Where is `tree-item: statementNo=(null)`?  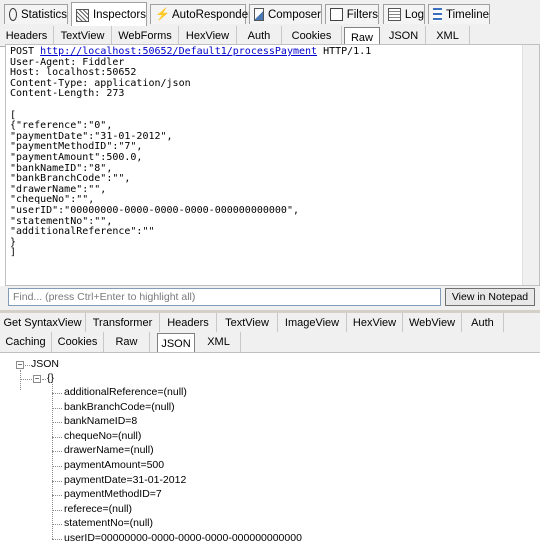
tree-item: statementNo=(null) is located at coordinates (108, 523).